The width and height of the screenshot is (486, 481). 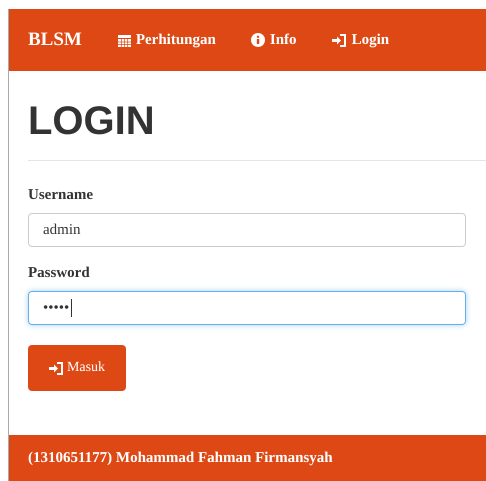 What do you see at coordinates (257, 40) in the screenshot?
I see `info-icon` at bounding box center [257, 40].